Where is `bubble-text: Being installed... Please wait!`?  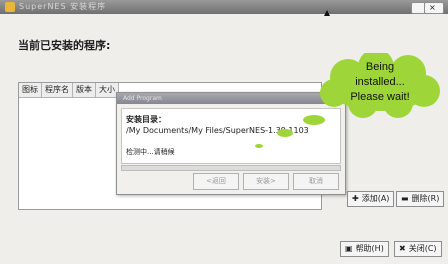 bubble-text: Being installed... Please wait! is located at coordinates (380, 82).